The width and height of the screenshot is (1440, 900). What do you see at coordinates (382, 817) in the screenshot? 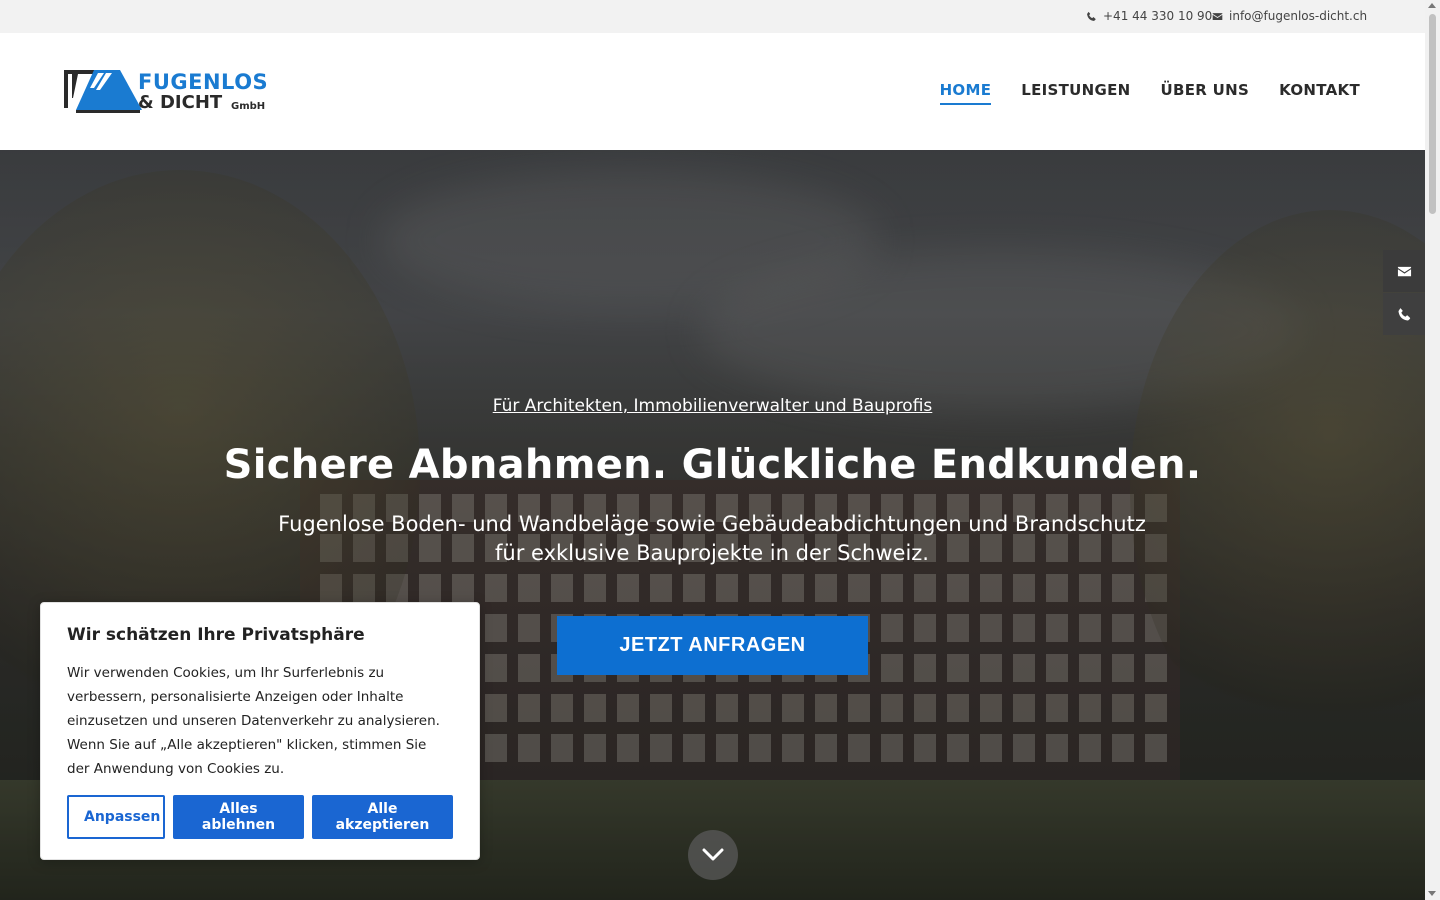
I see `cookie-accept-all-button: Alle akzeptieren` at bounding box center [382, 817].